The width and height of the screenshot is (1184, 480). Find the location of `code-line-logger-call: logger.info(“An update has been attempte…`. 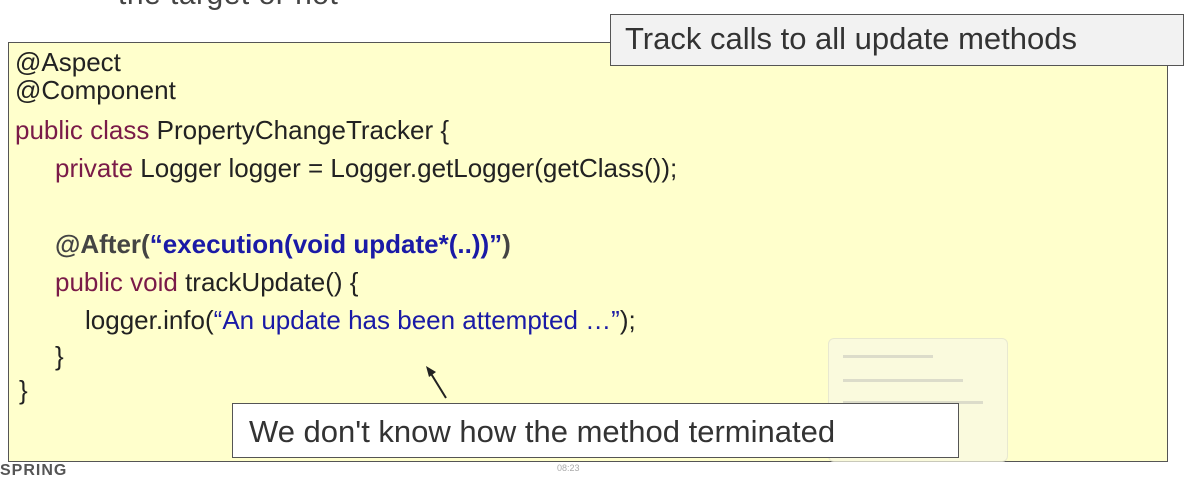

code-line-logger-call: logger.info(“An update has been attempte… is located at coordinates (360, 320).